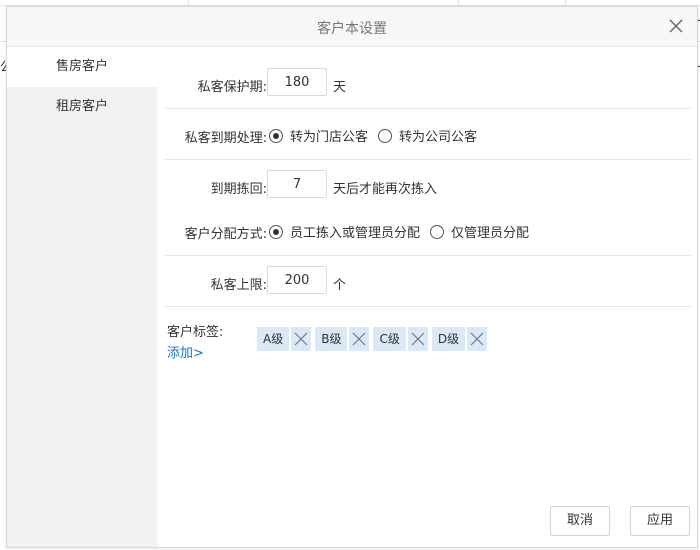 This screenshot has height=550, width=700. I want to click on expire-handling-options: 转为门店公客 转为公司公客, so click(378, 135).